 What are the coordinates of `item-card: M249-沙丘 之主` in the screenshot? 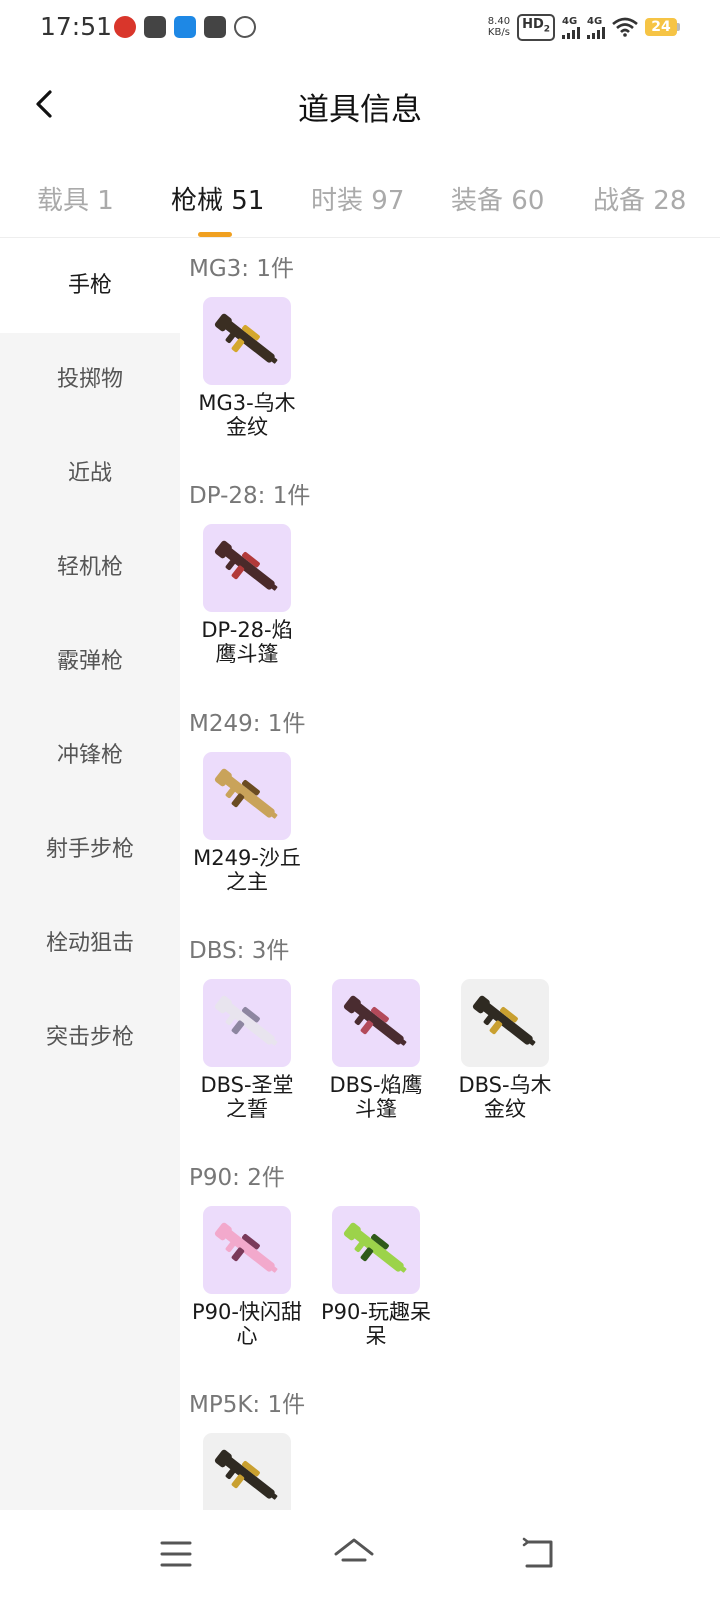 It's located at (247, 823).